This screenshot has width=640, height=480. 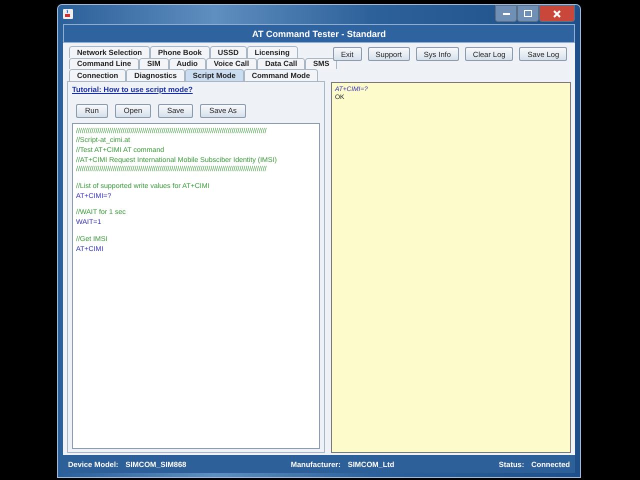 I want to click on close-button, so click(x=557, y=13).